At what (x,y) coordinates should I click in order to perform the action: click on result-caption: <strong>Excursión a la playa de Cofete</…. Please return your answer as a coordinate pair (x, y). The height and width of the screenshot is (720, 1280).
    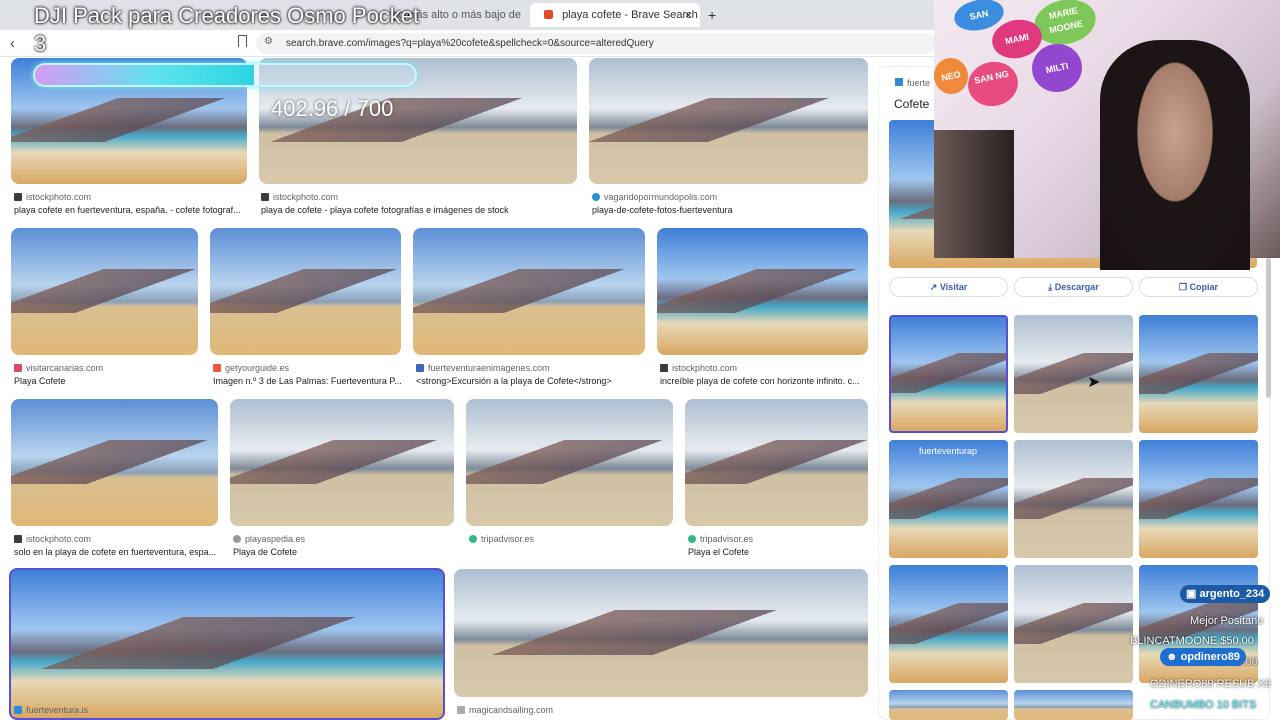
    Looking at the image, I should click on (530, 381).